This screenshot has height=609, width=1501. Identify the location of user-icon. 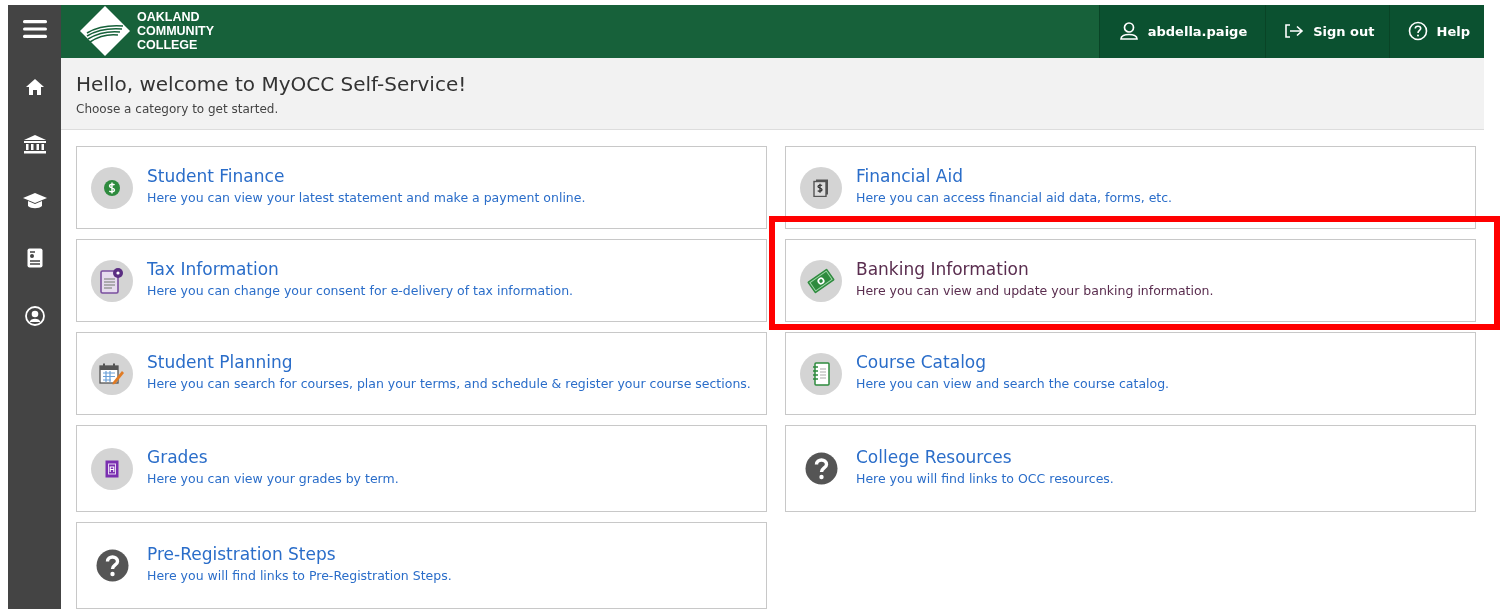
(1128, 31).